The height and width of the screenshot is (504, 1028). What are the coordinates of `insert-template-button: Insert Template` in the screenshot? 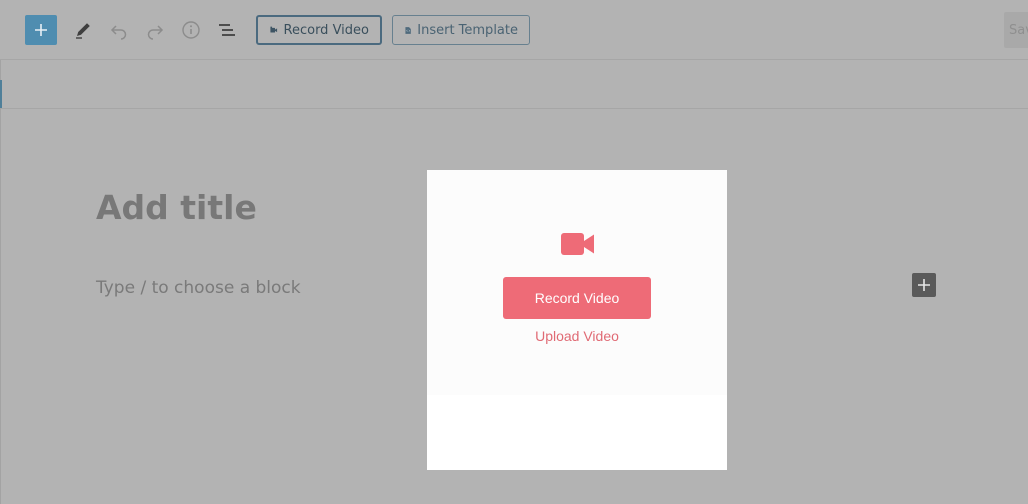 It's located at (461, 30).